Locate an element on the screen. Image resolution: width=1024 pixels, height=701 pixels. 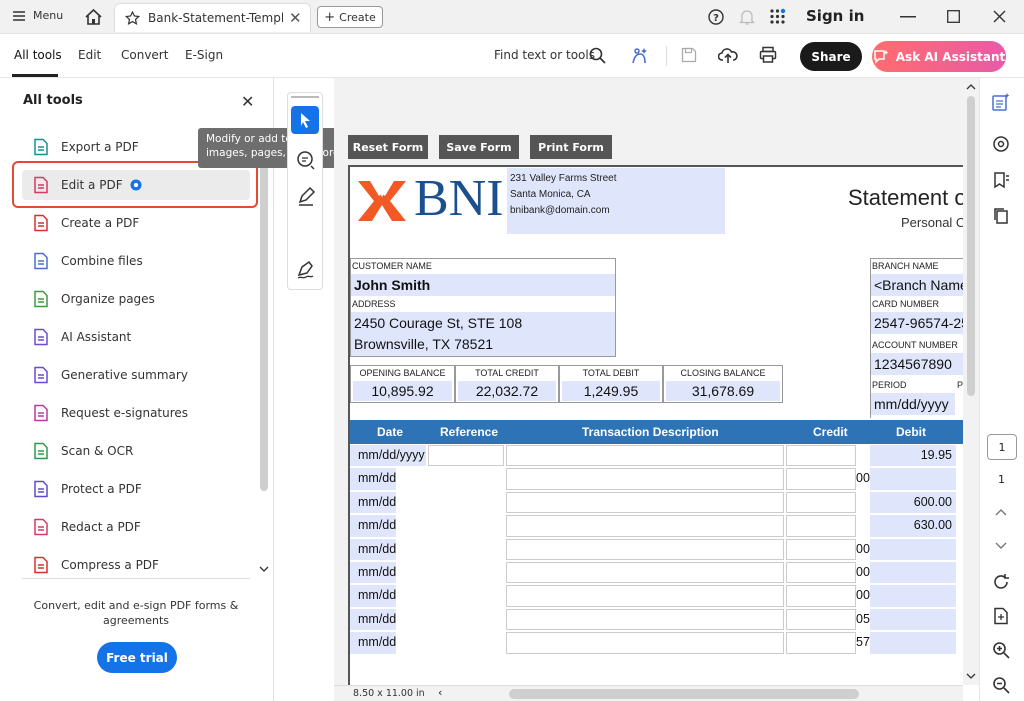
summary-label: TOTAL CREDIT is located at coordinates (507, 373).